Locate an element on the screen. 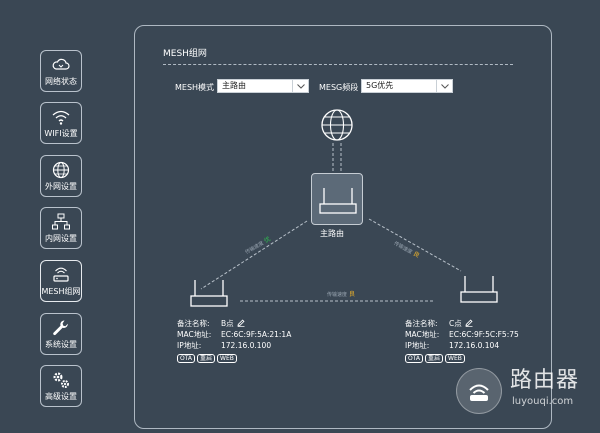 The height and width of the screenshot is (433, 600). mesh-router-icon is located at coordinates (61, 274).